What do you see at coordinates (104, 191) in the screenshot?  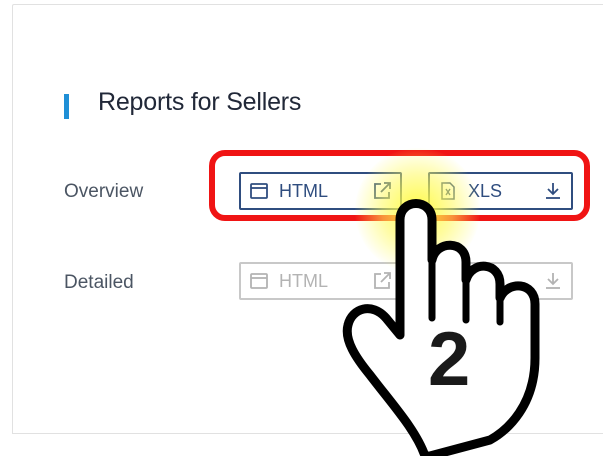 I see `row-label-overview: Overview` at bounding box center [104, 191].